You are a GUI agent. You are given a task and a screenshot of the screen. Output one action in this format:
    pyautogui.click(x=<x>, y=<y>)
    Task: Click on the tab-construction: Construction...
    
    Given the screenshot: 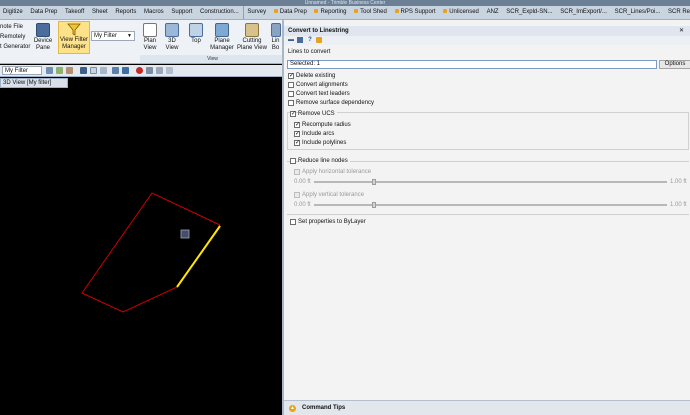 What is the action you would take?
    pyautogui.click(x=219, y=12)
    